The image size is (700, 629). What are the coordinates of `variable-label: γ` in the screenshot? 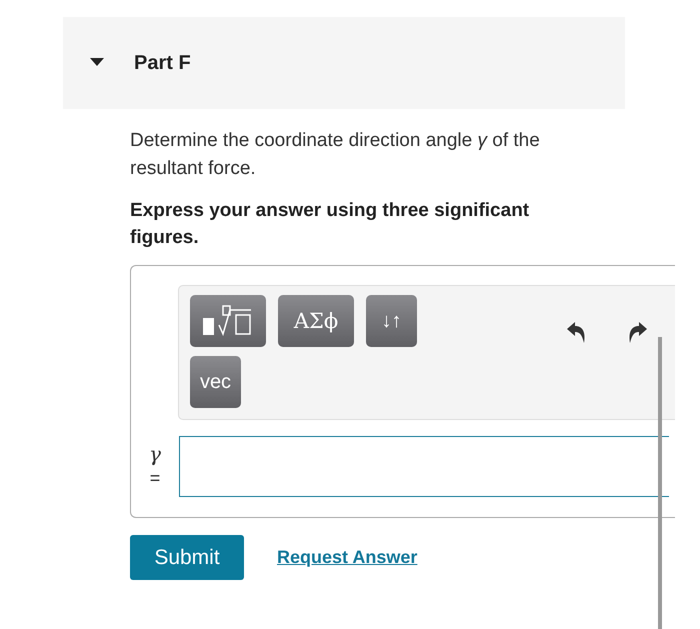 It's located at (155, 454).